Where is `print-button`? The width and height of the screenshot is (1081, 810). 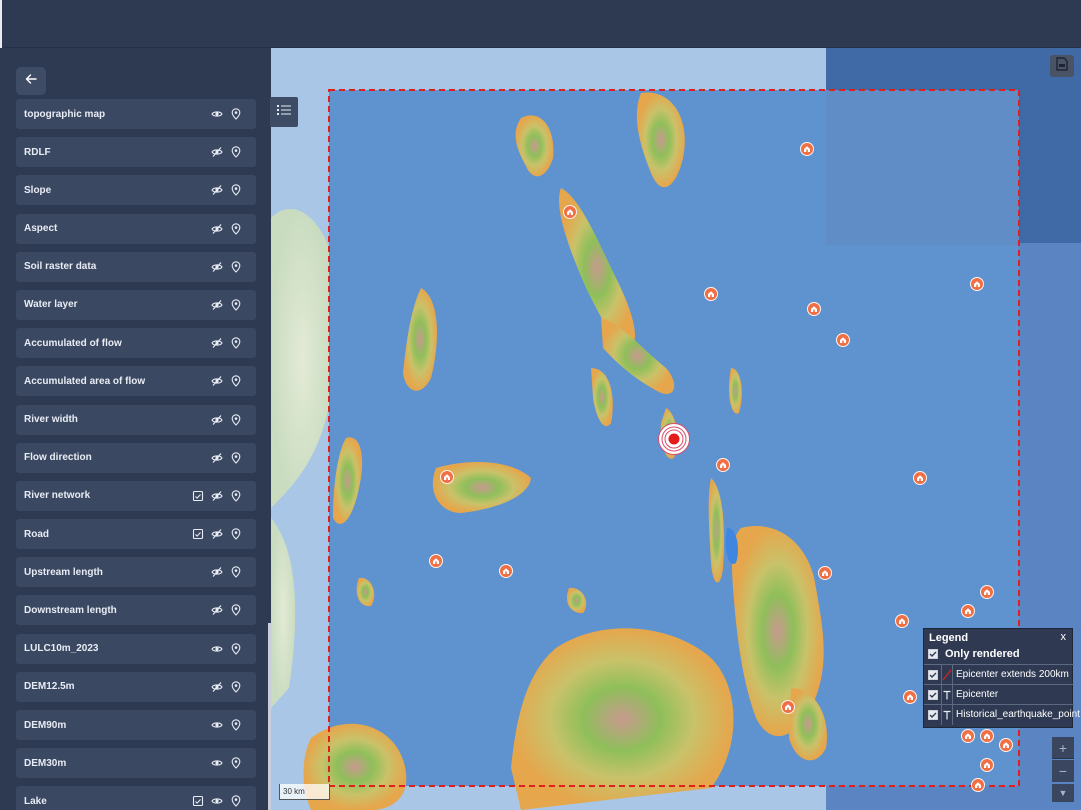 print-button is located at coordinates (1062, 66).